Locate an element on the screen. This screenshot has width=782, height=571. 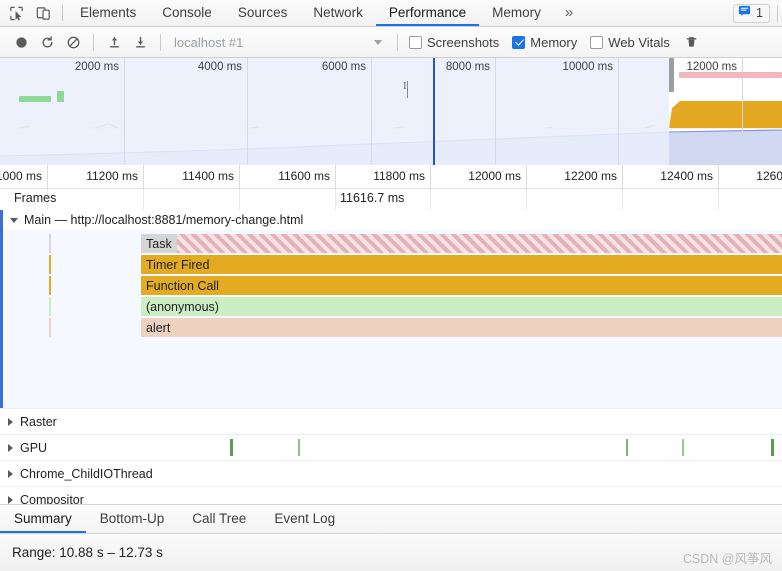
overview-cursor-line is located at coordinates (407, 89).